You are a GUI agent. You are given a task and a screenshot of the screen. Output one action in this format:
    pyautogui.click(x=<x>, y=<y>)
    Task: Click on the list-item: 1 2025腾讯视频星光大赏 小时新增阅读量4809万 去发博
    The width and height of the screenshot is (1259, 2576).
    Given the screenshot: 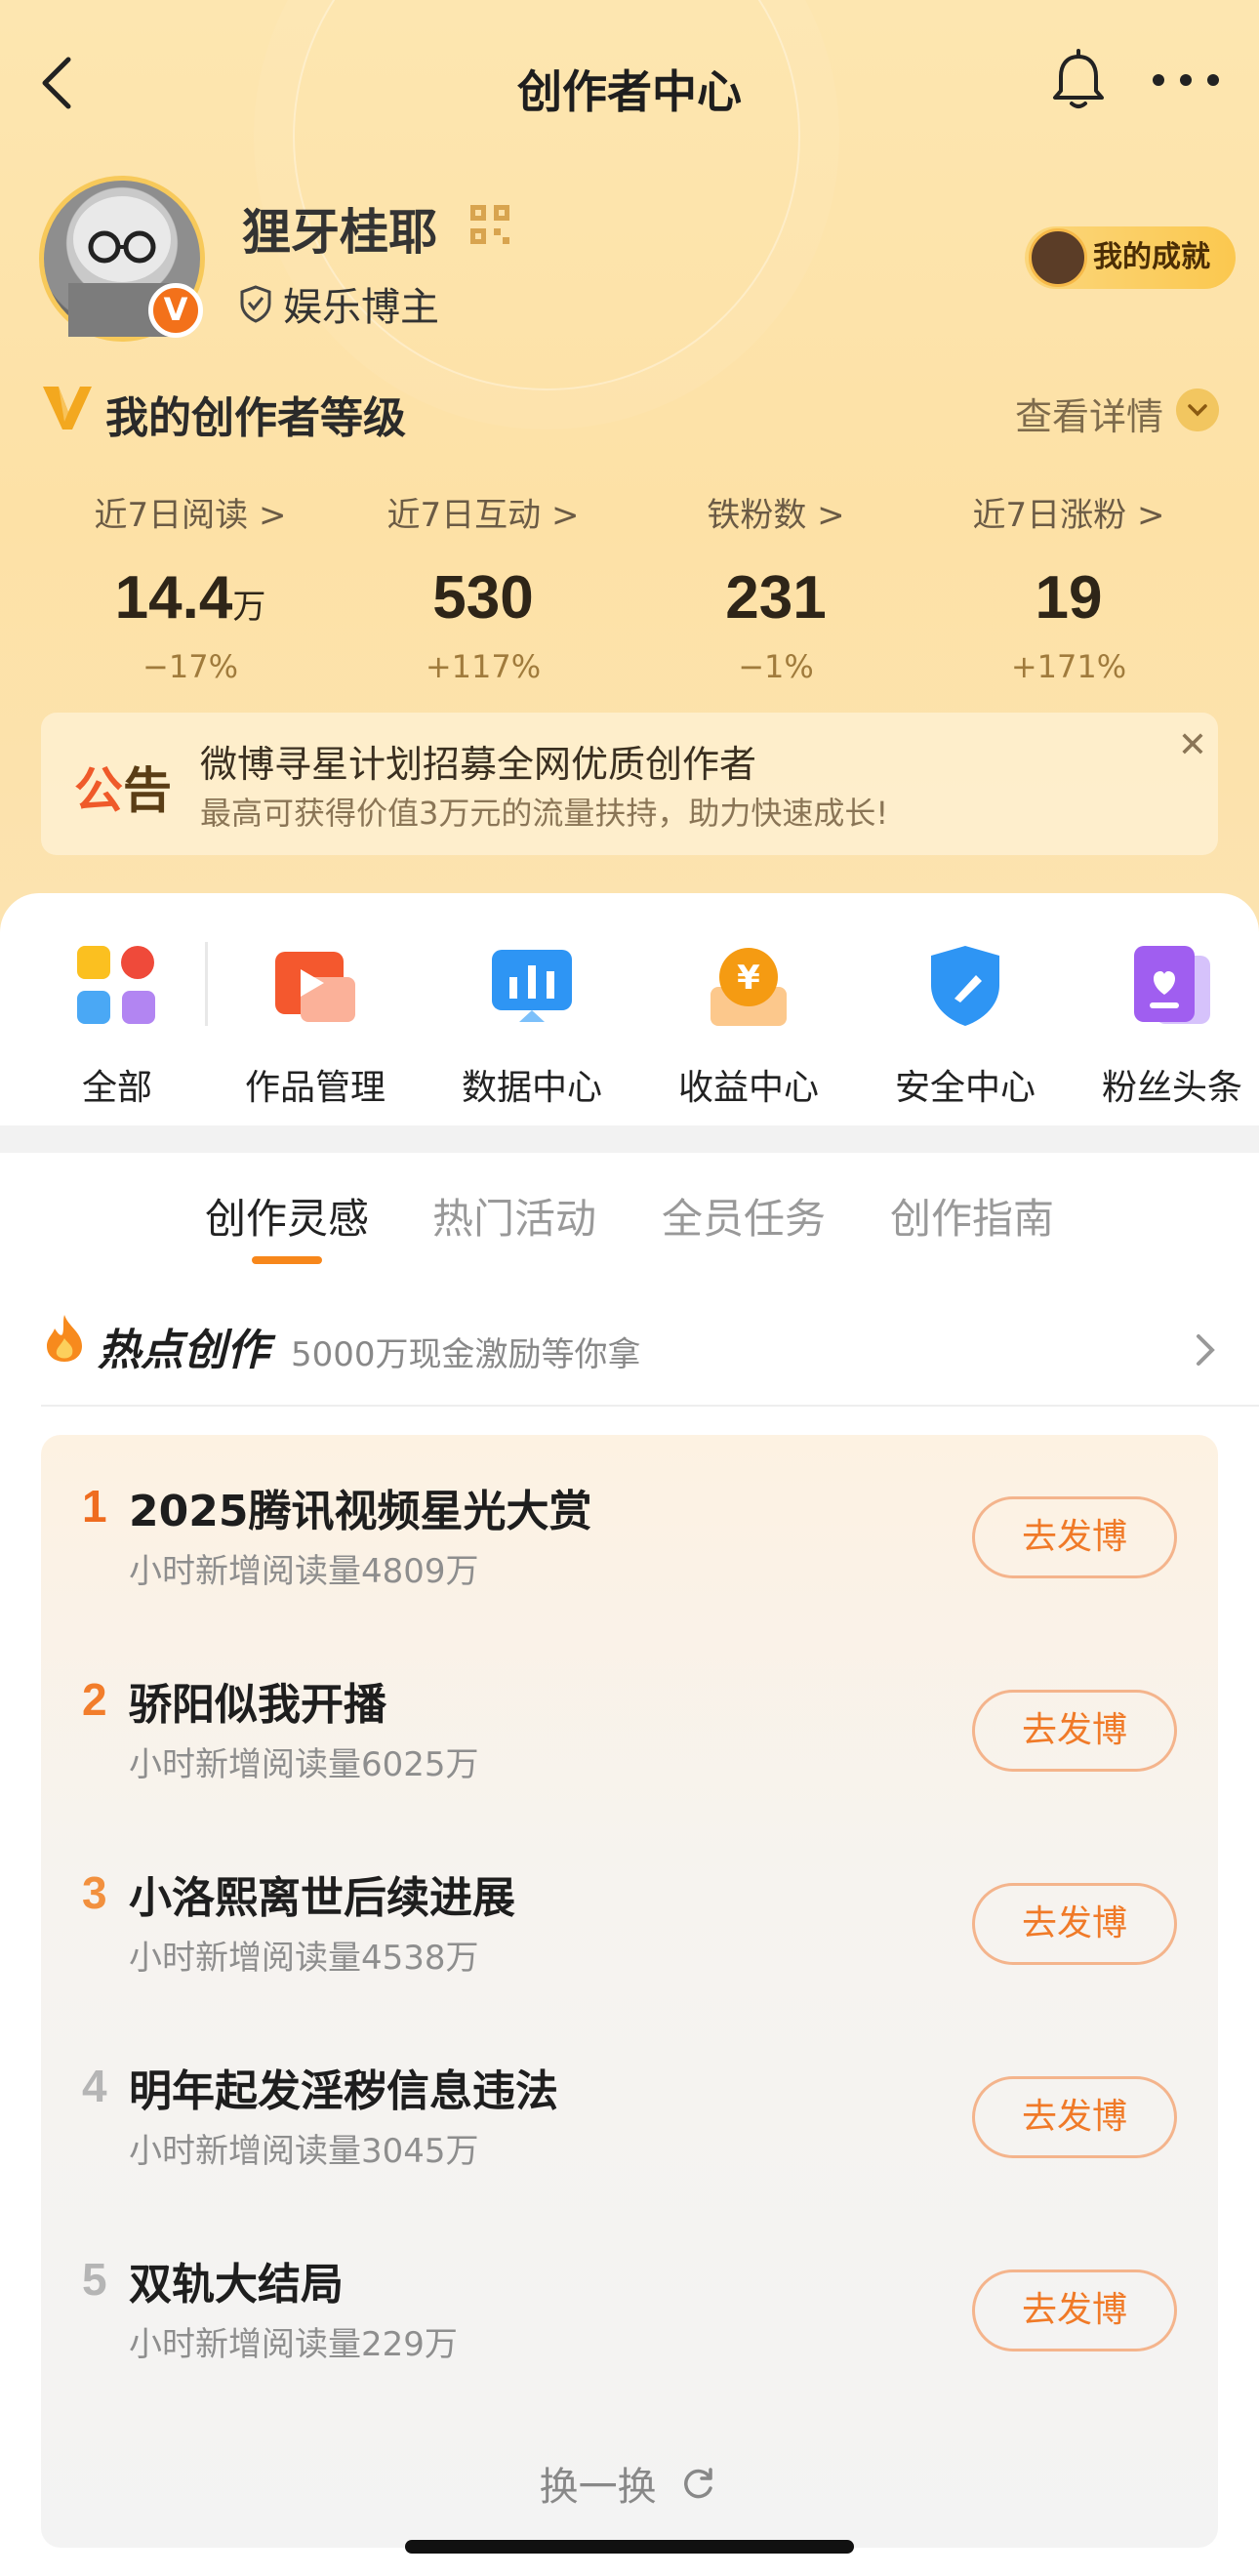 What is the action you would take?
    pyautogui.click(x=629, y=1523)
    